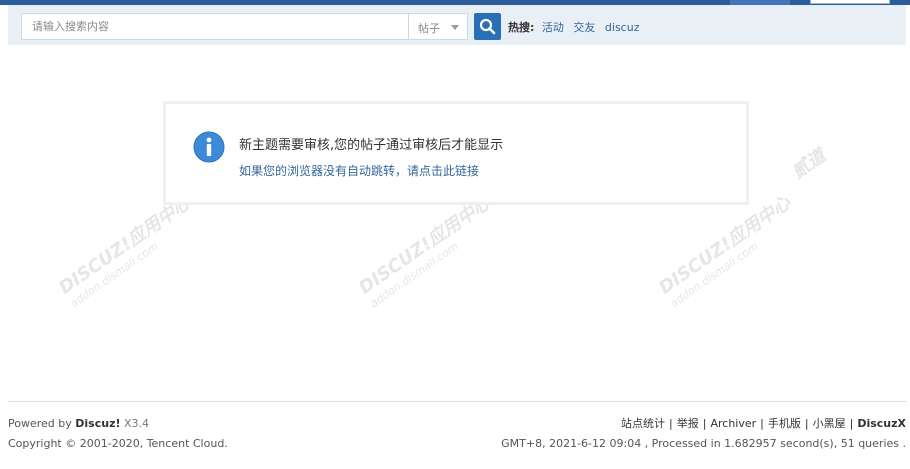 Image resolution: width=910 pixels, height=469 pixels. What do you see at coordinates (763, 423) in the screenshot?
I see `footer-links: 站点统计 | 举报 | Archiver | 手机版 | 小黑屋 | DiscuzX` at bounding box center [763, 423].